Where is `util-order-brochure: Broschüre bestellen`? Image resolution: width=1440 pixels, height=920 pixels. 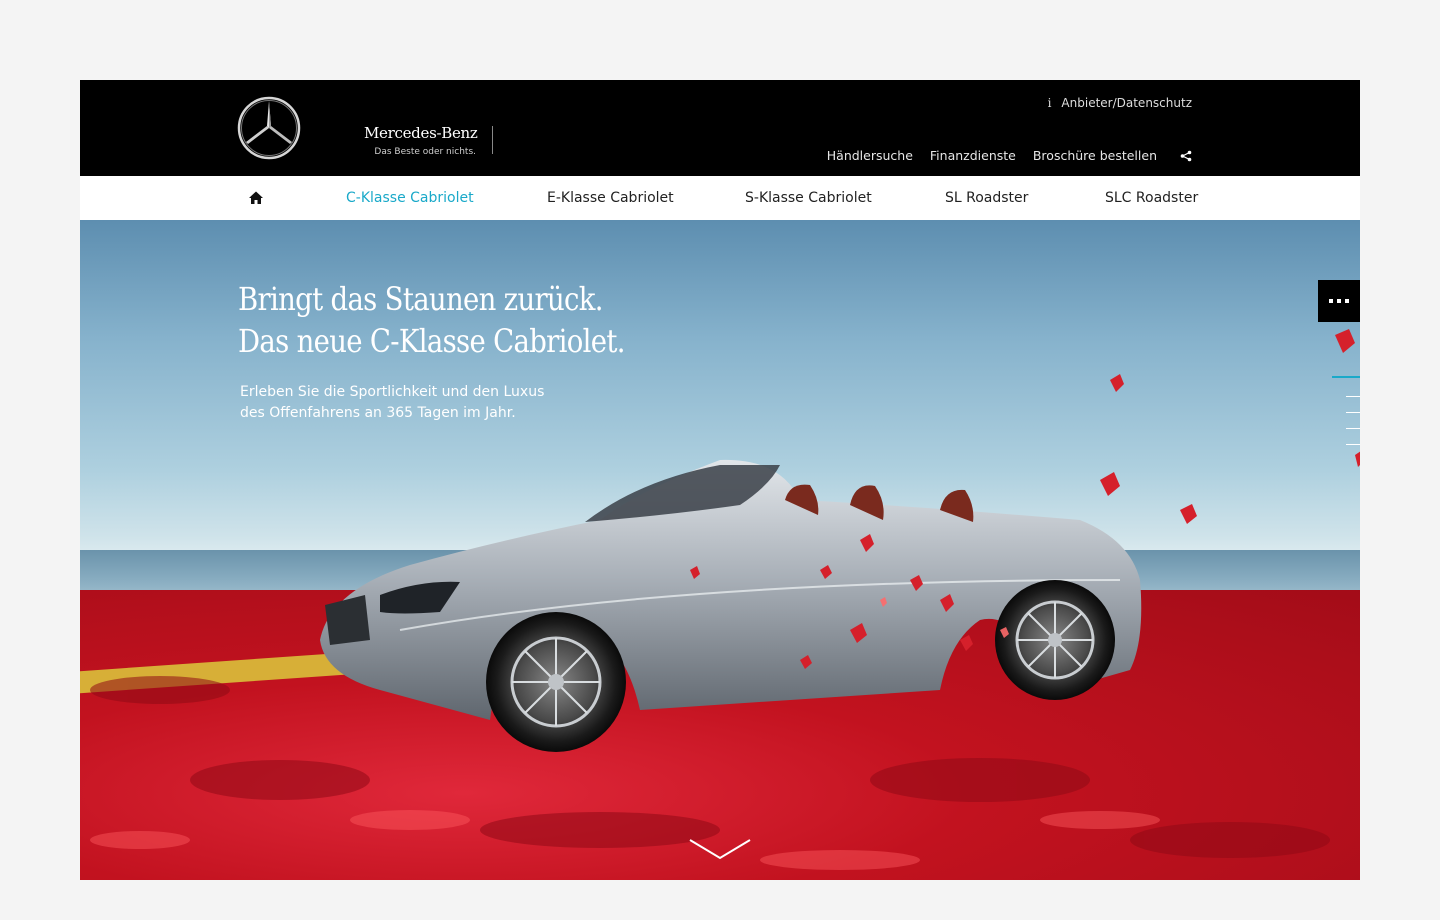 util-order-brochure: Broschüre bestellen is located at coordinates (1095, 155).